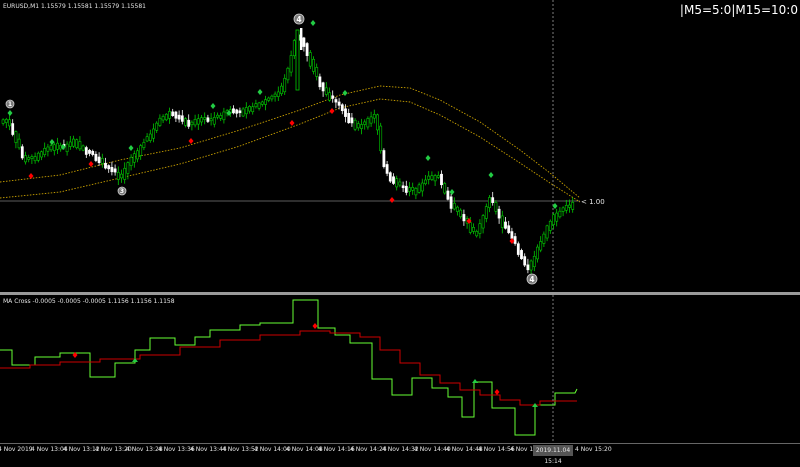 Image resolution: width=800 pixels, height=467 pixels. What do you see at coordinates (738, 10) in the screenshot?
I see `mtf-status-text: |M5=5:0|M15=10:0` at bounding box center [738, 10].